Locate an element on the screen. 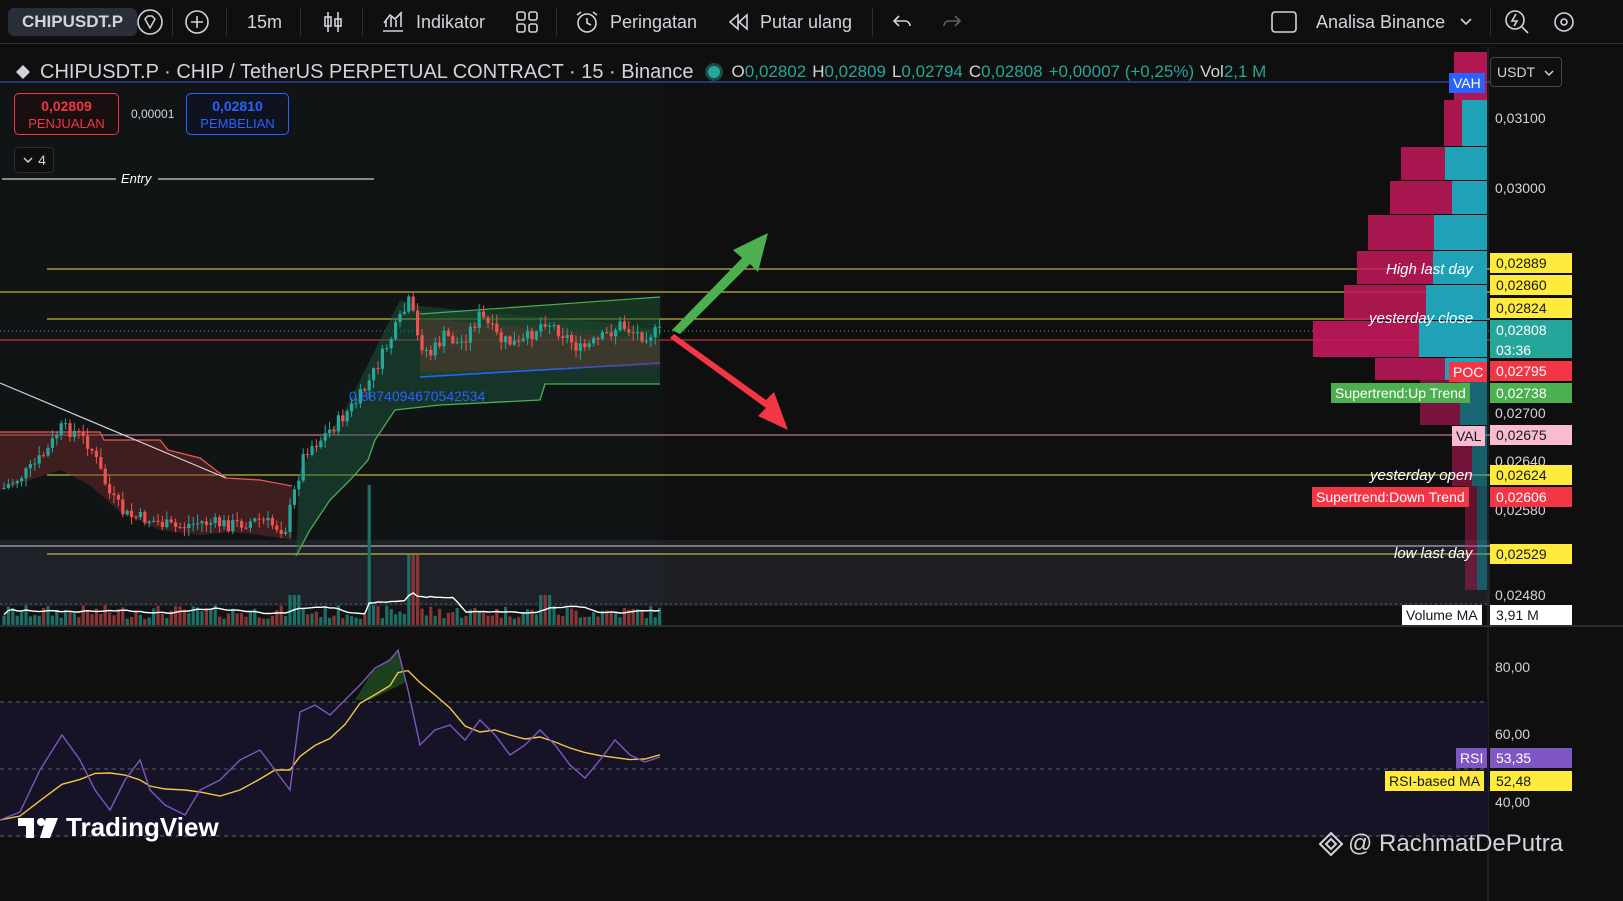 The height and width of the screenshot is (901, 1623). undo-button is located at coordinates (902, 22).